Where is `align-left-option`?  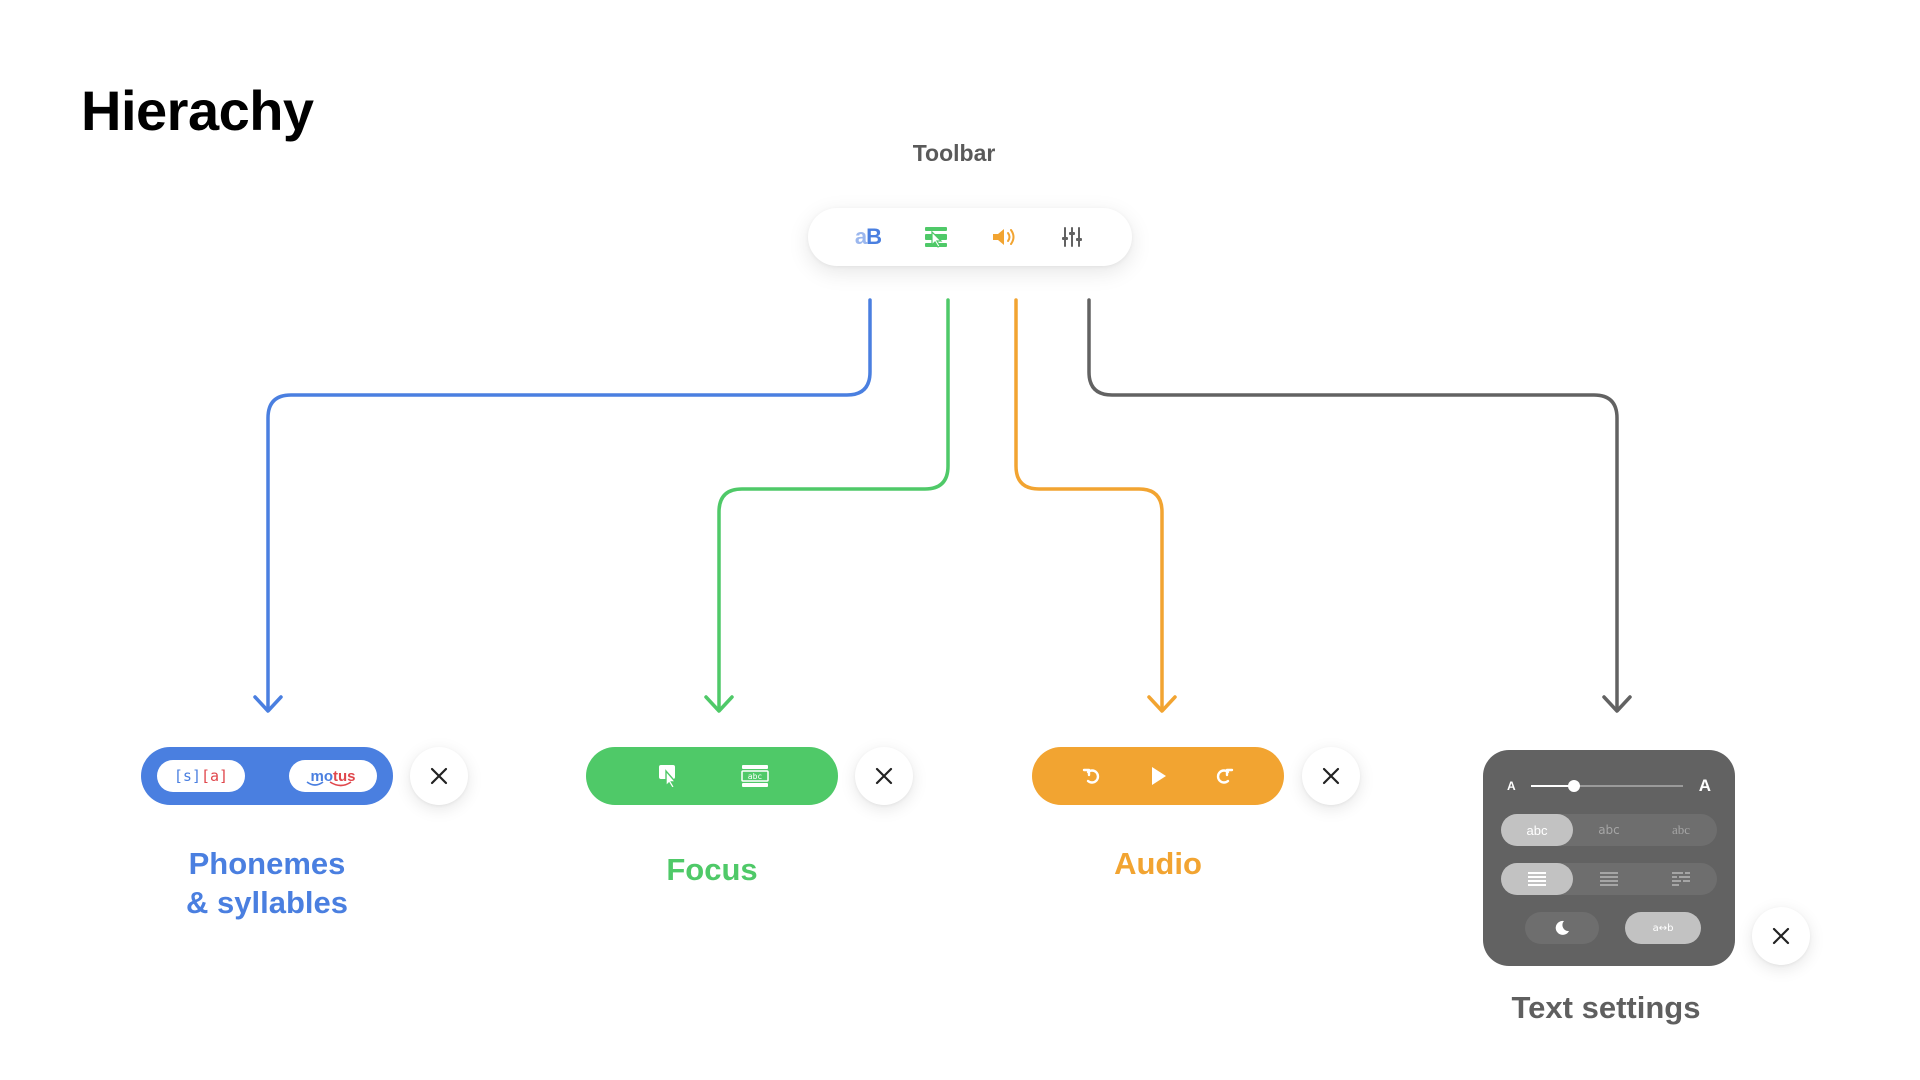
align-left-option is located at coordinates (1609, 879).